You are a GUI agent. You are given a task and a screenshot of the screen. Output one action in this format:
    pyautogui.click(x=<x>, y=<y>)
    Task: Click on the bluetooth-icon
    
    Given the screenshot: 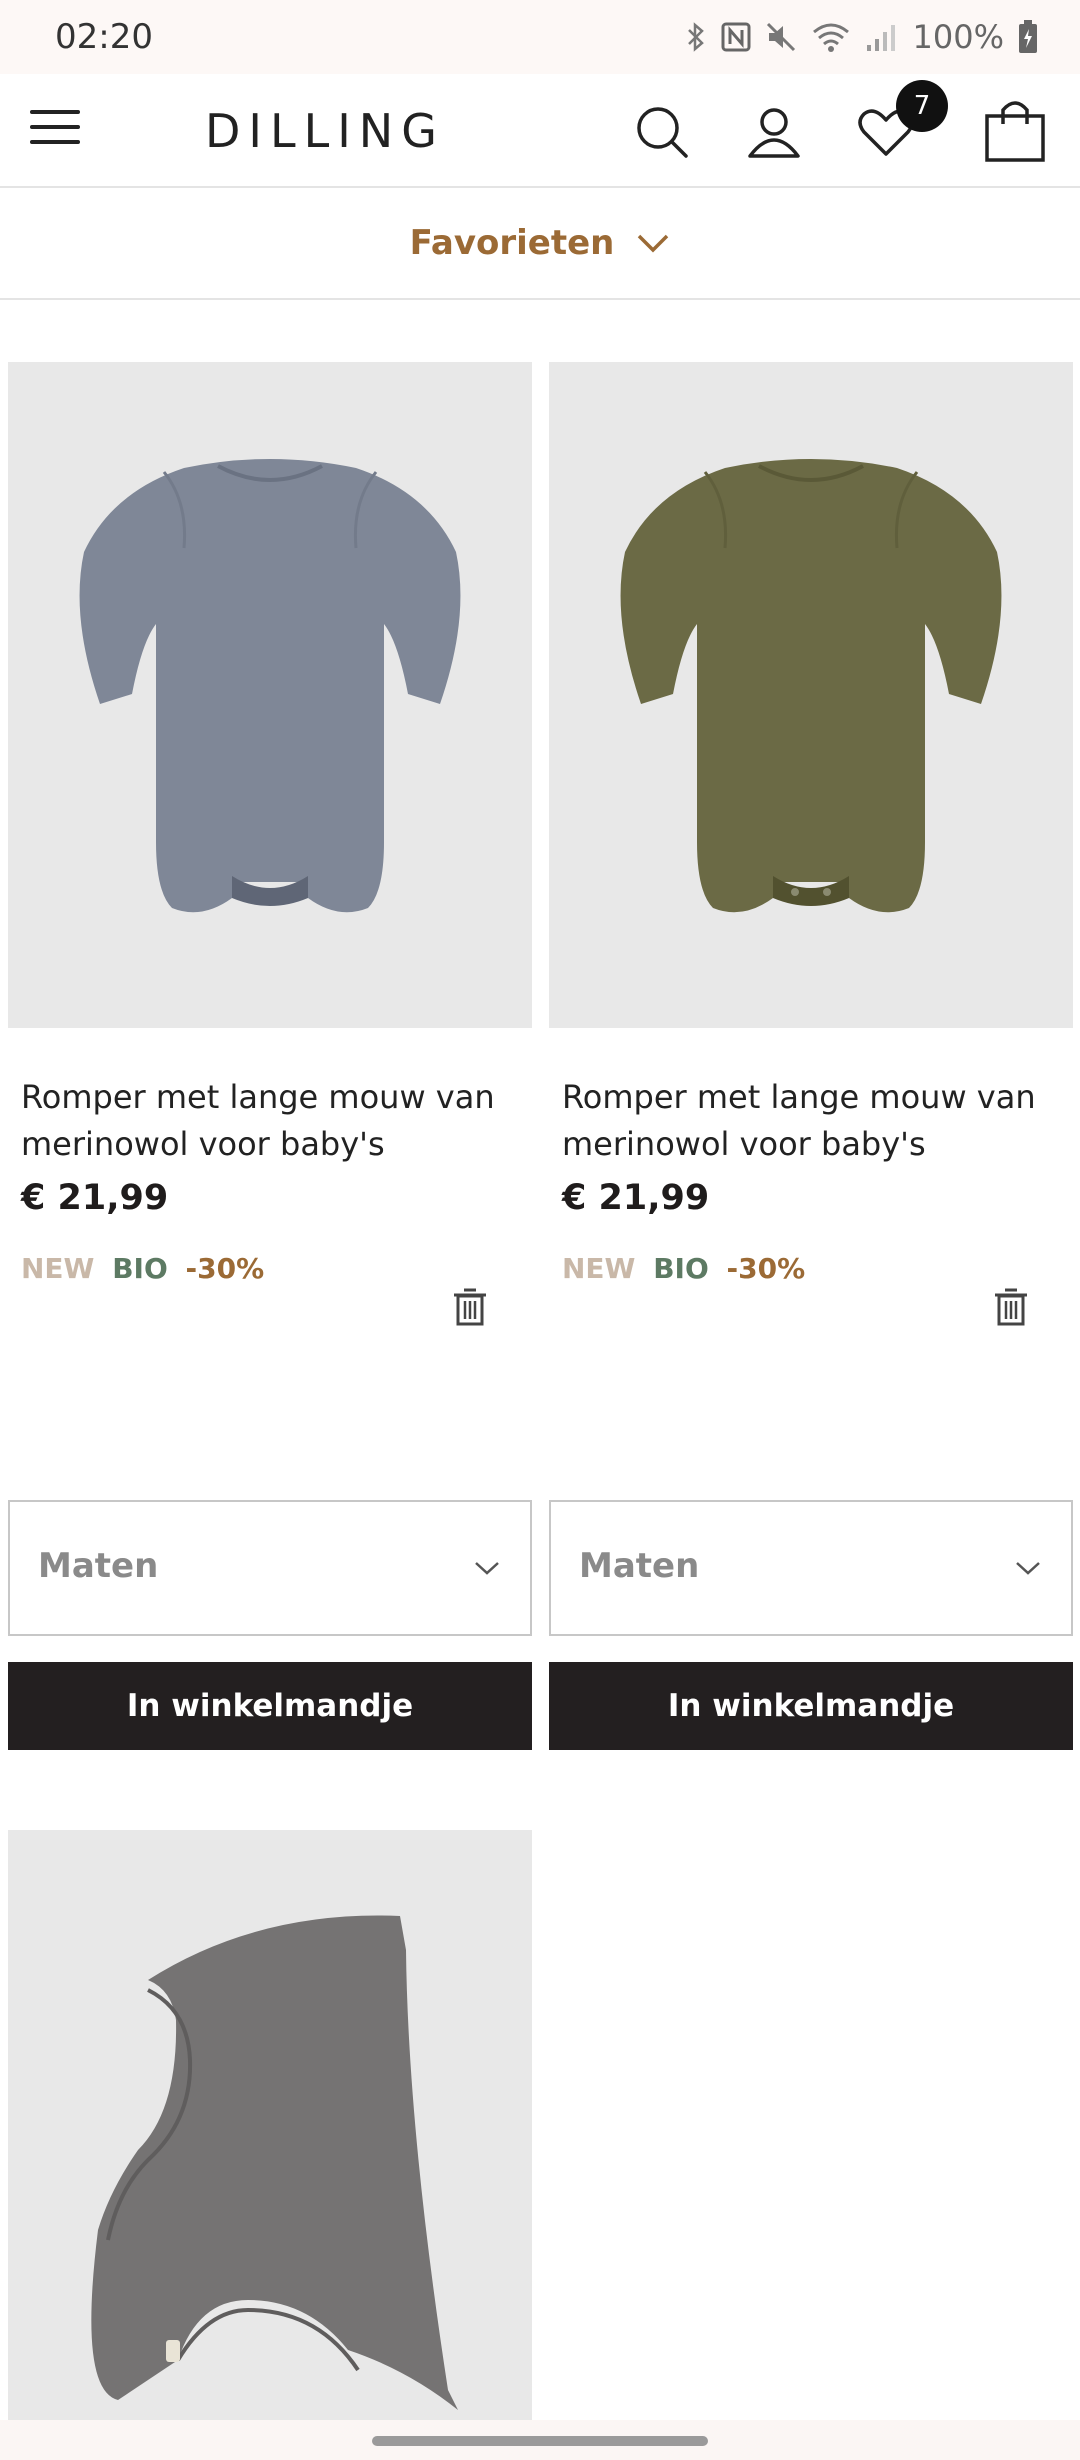 What is the action you would take?
    pyautogui.click(x=696, y=37)
    